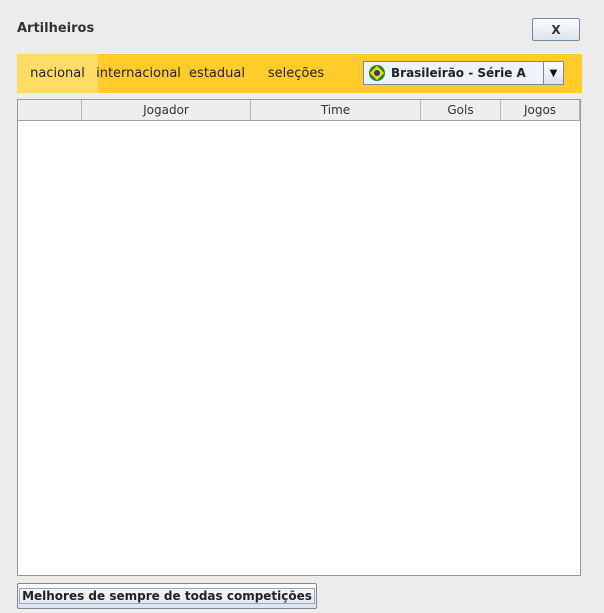 The width and height of the screenshot is (604, 613). Describe the element at coordinates (461, 110) in the screenshot. I see `column-header-gols: Gols` at that location.